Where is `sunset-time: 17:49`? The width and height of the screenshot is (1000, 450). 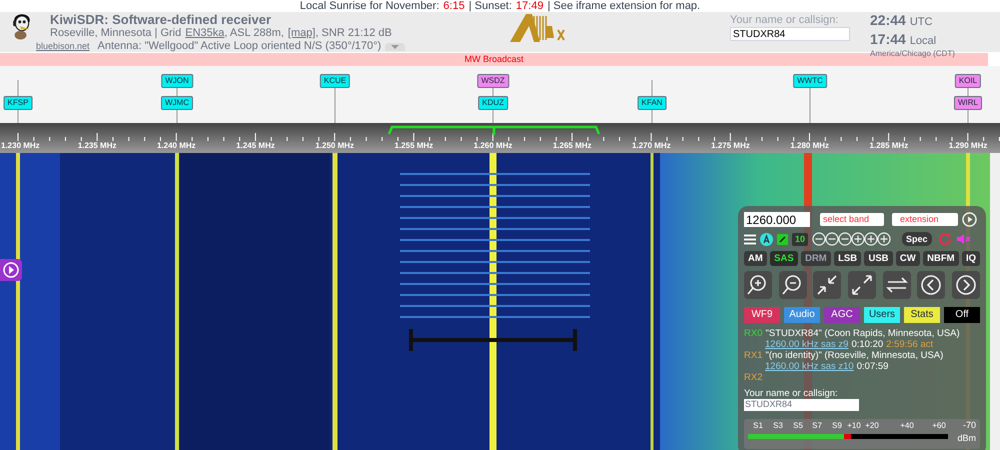
sunset-time: 17:49 is located at coordinates (530, 6).